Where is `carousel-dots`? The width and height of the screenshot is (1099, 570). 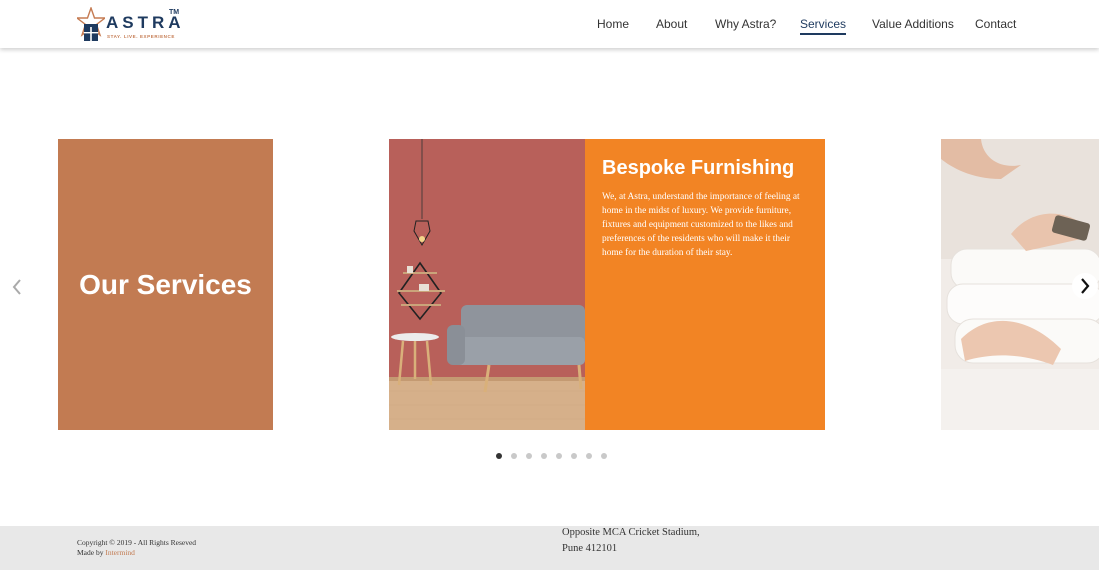 carousel-dots is located at coordinates (554, 457).